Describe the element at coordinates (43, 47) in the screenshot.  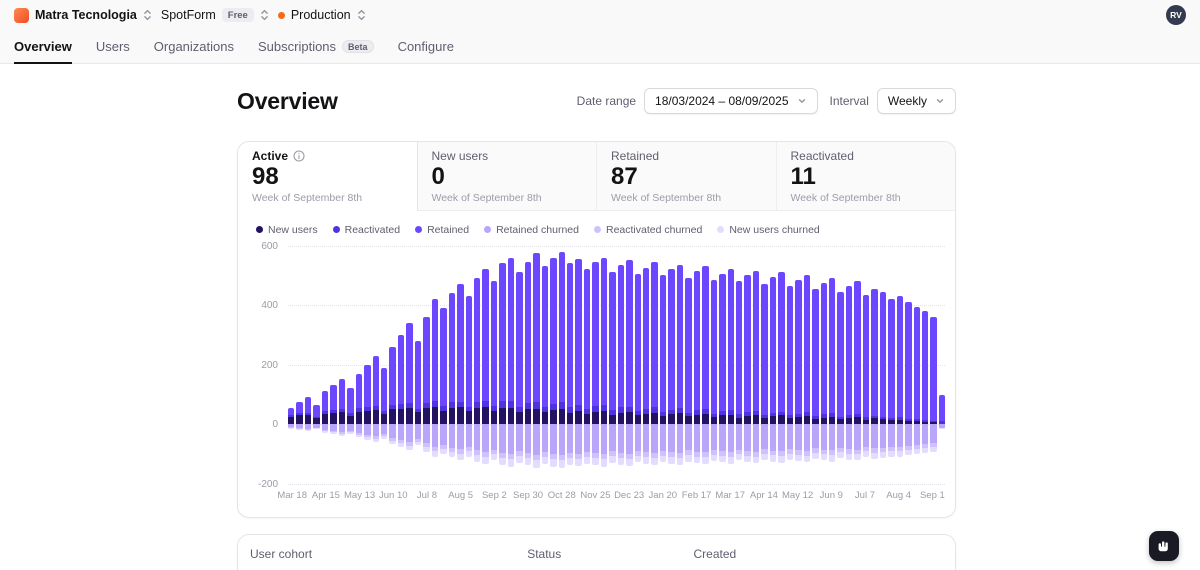
I see `tab-overview: Overview` at that location.